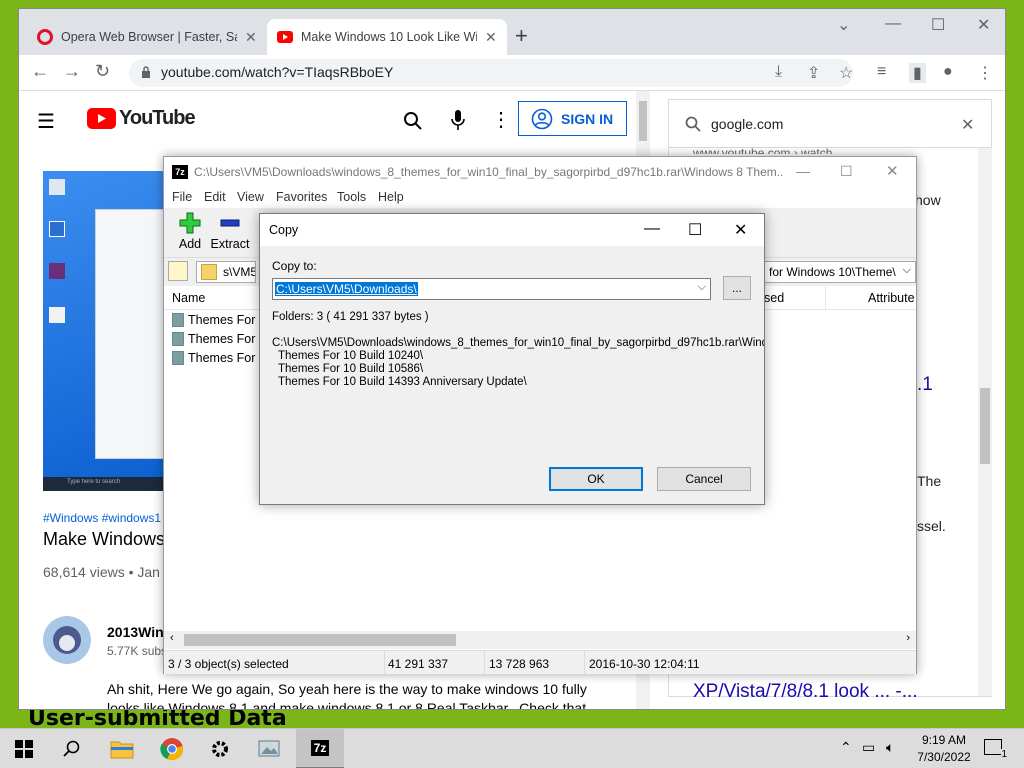 The width and height of the screenshot is (1024, 768). I want to click on panel-scrollbar, so click(985, 422).